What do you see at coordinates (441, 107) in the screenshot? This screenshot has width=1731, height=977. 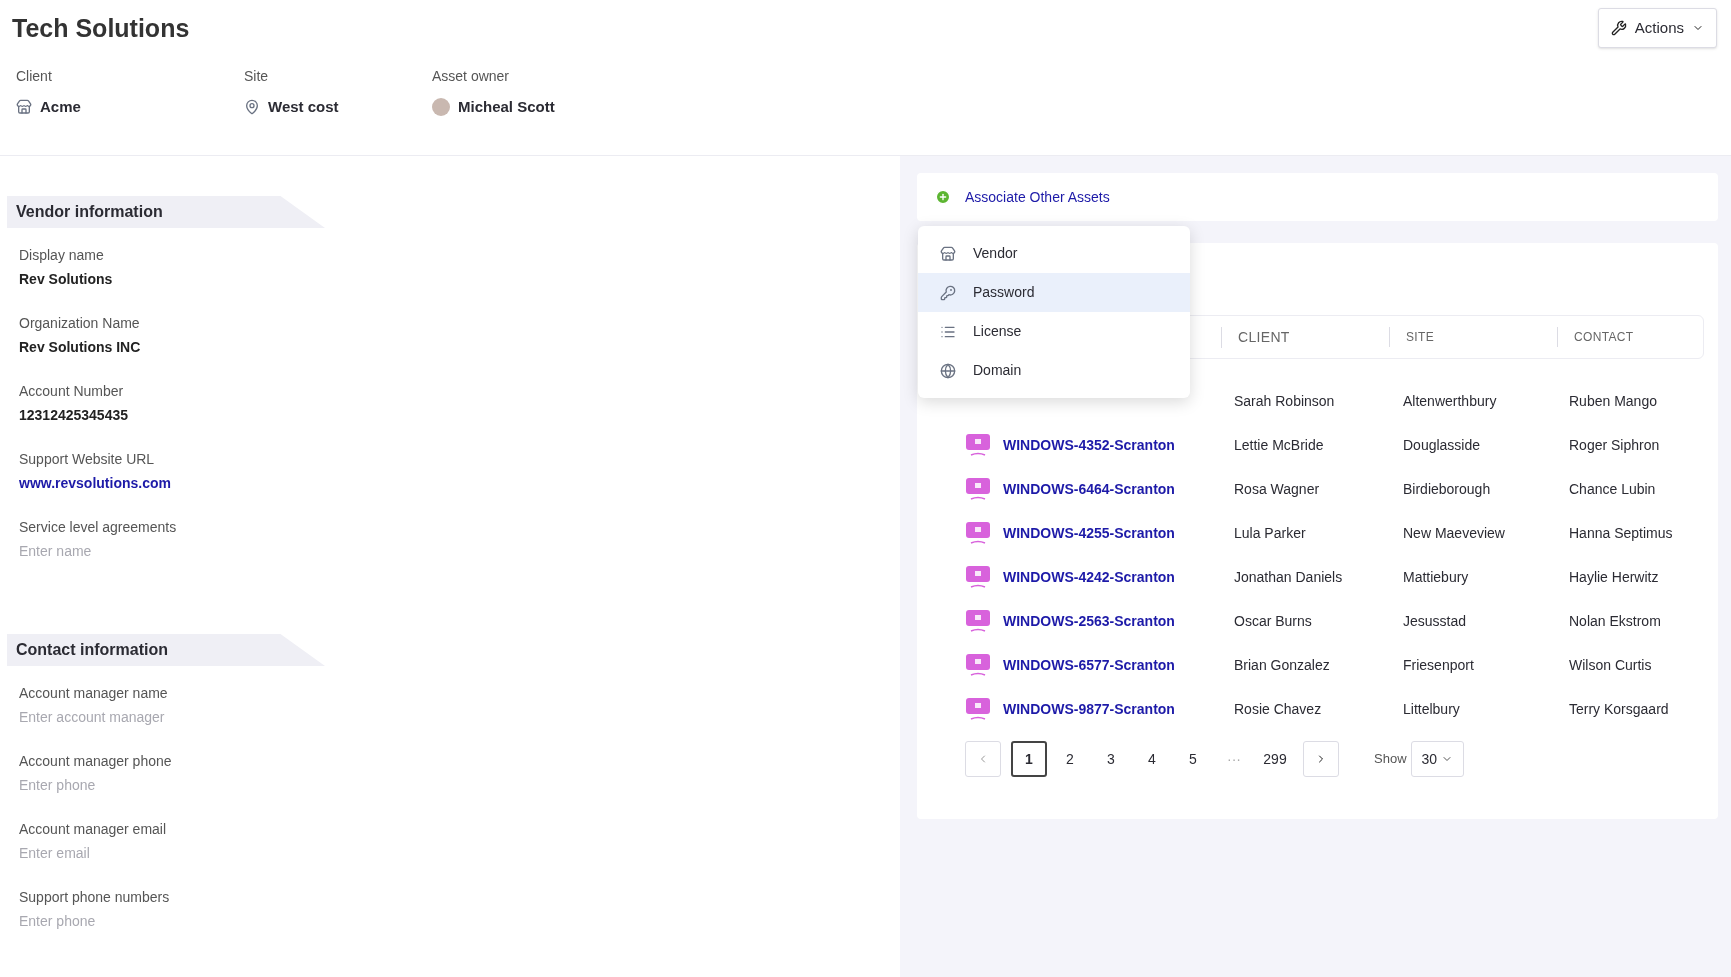 I see `avatar-icon` at bounding box center [441, 107].